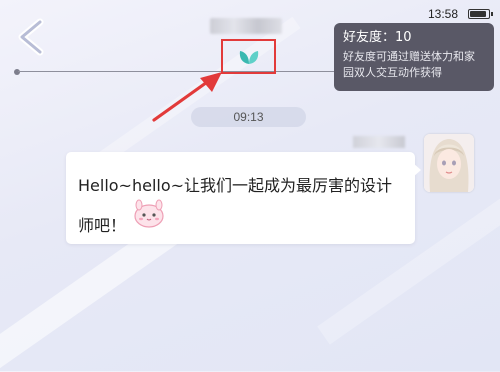 The image size is (500, 372). I want to click on chevron-left-icon, so click(31, 37).